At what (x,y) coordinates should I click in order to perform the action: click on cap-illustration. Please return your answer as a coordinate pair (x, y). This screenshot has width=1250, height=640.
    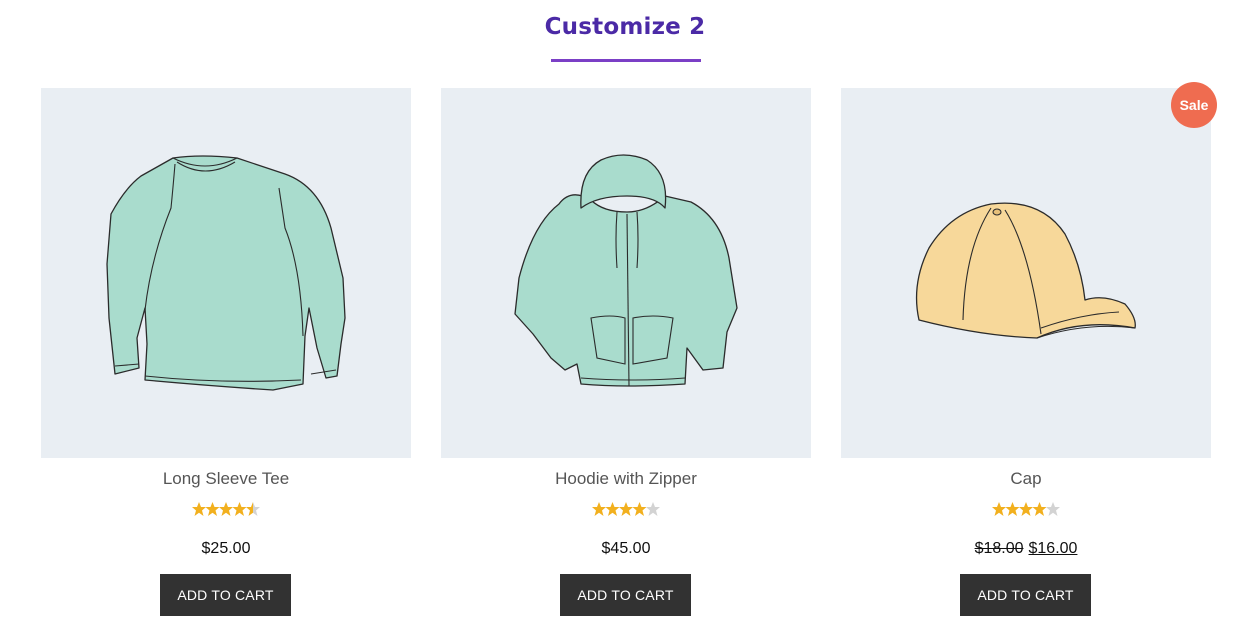
    Looking at the image, I should click on (1025, 270).